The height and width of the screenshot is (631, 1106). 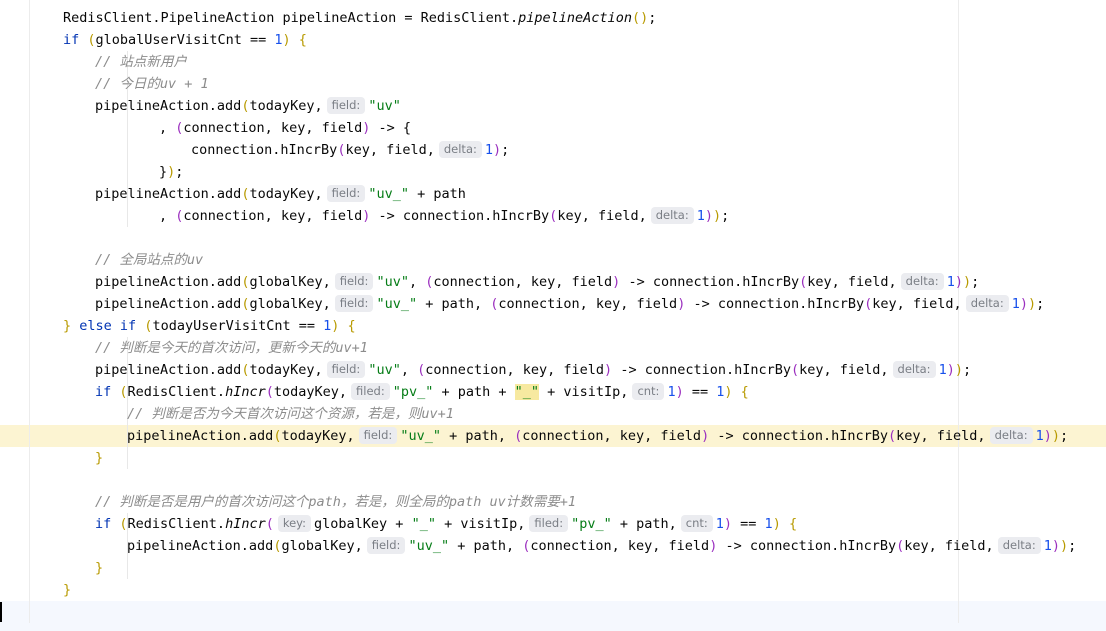 I want to click on code-token: pipelineAction, so click(x=575, y=18).